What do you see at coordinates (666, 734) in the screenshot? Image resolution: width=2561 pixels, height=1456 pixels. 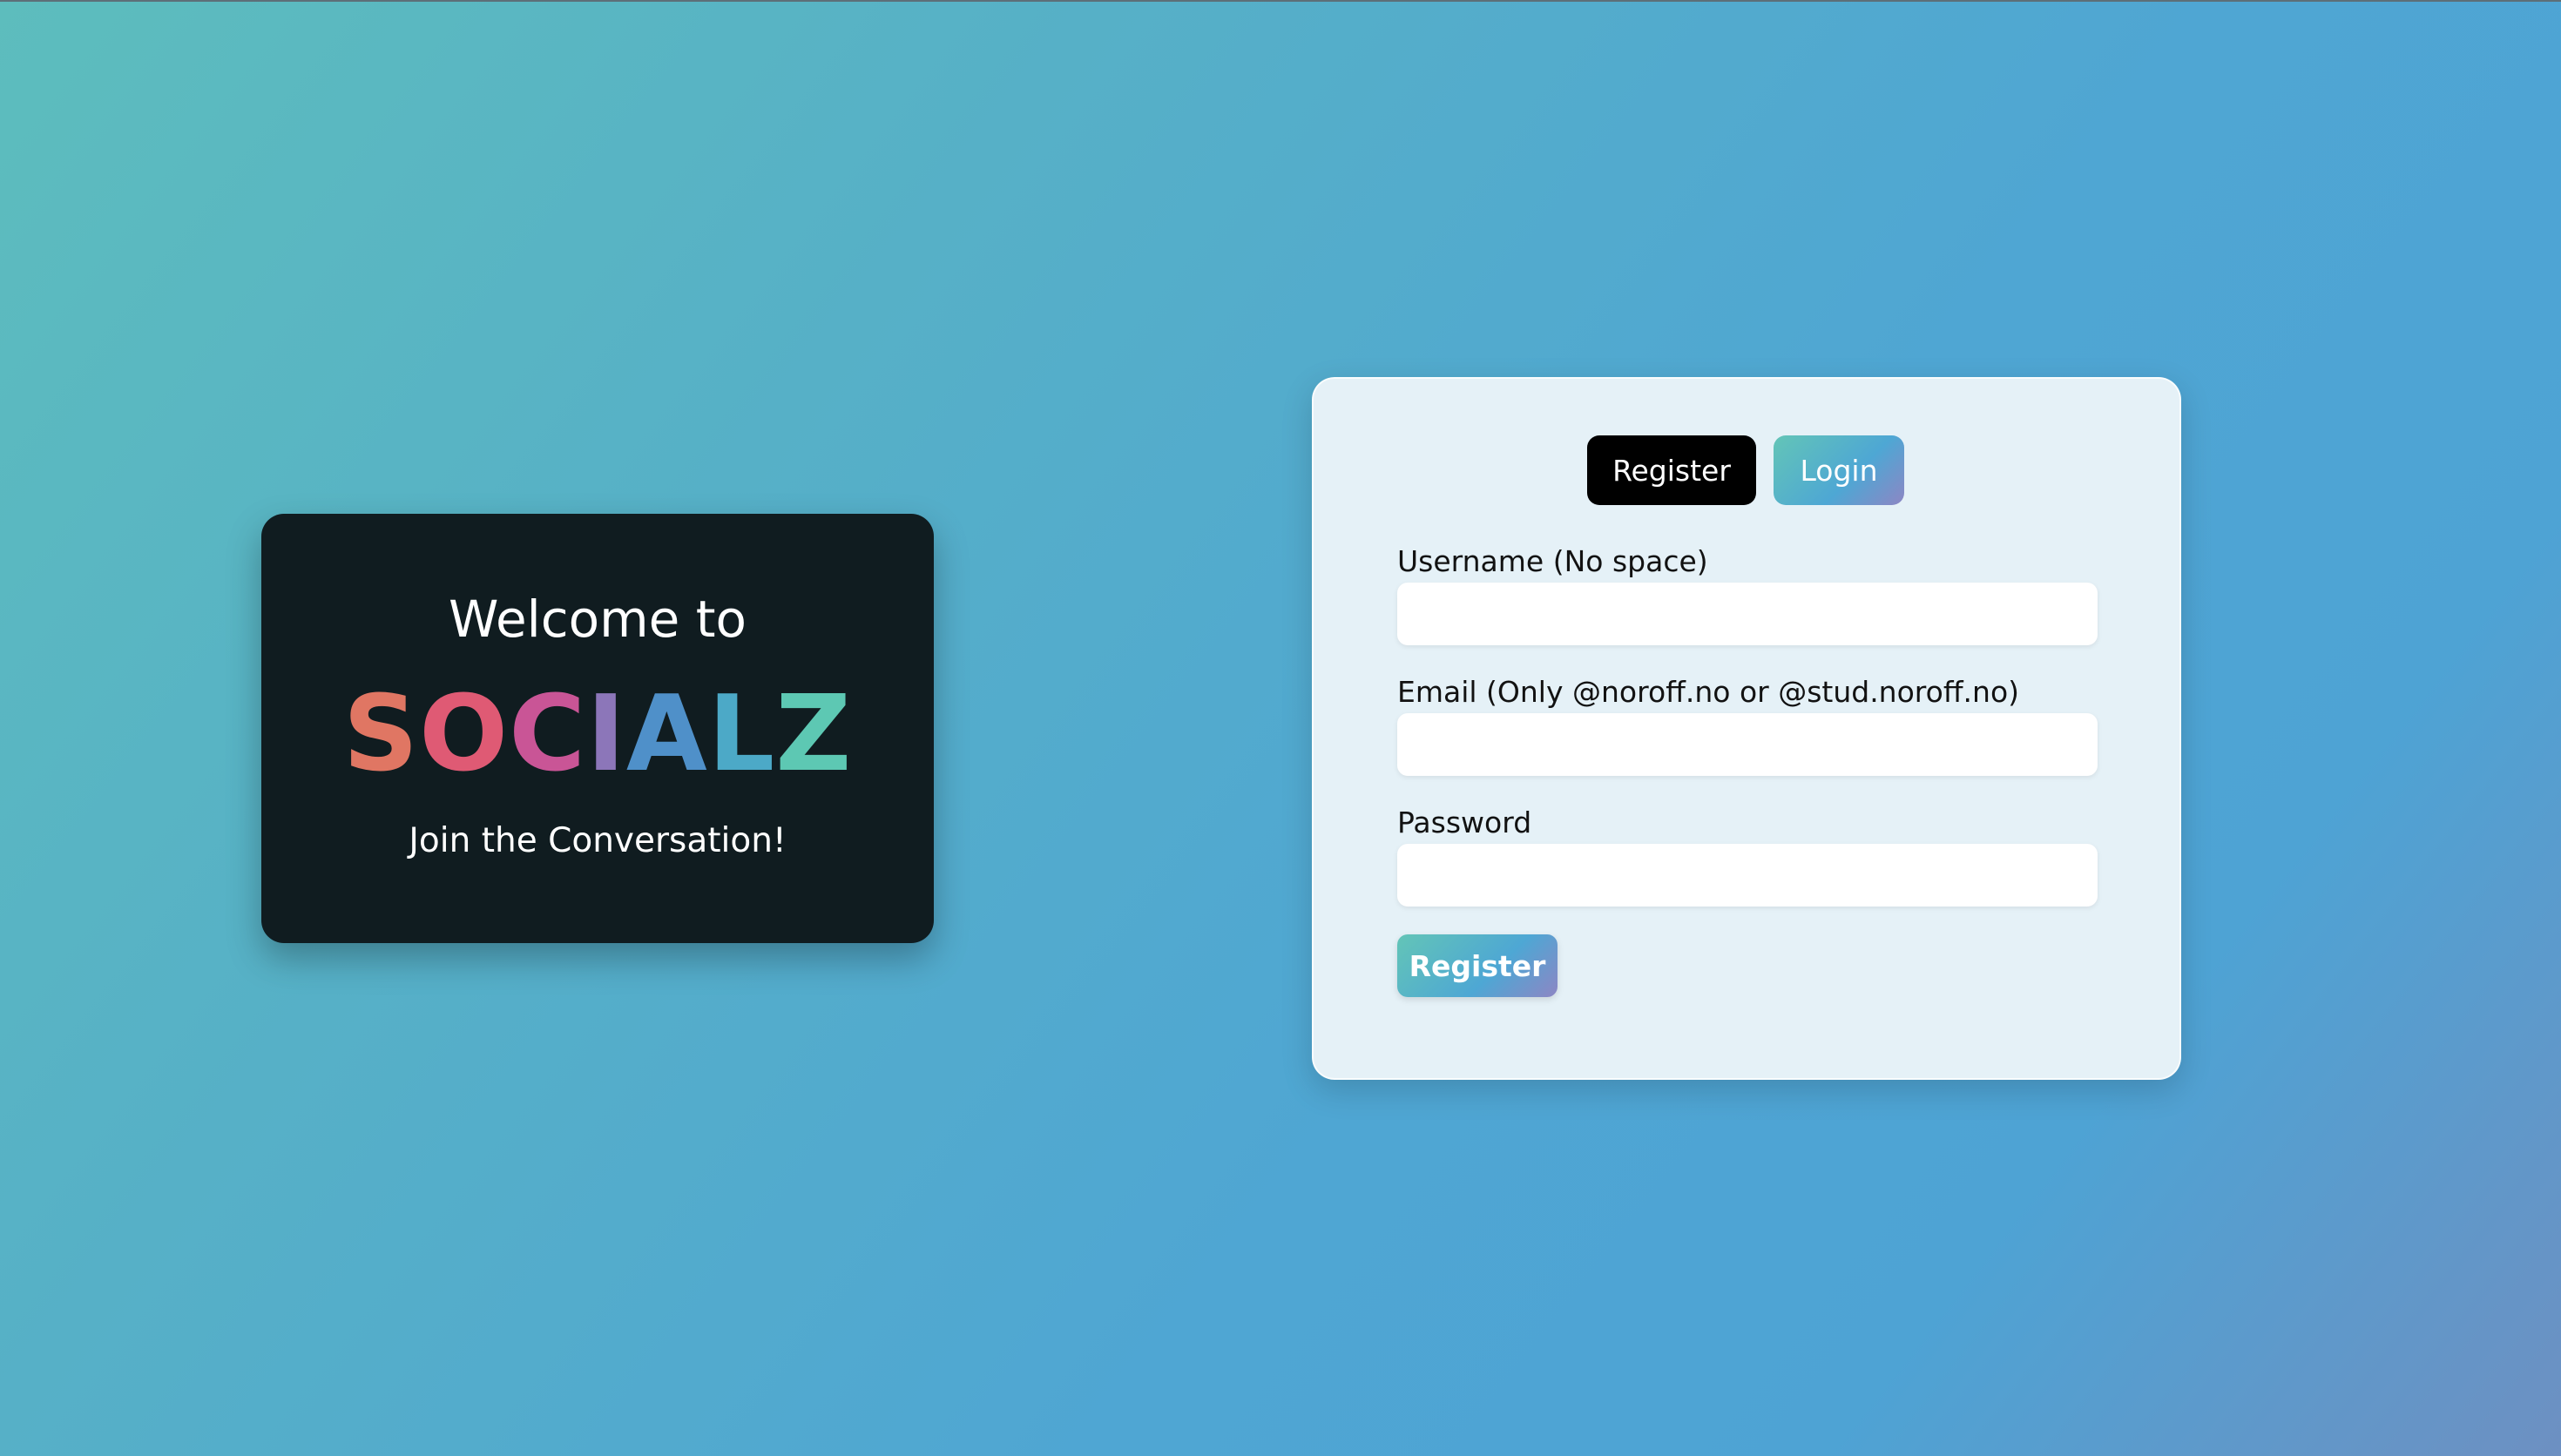 I see `brand-letter: A` at bounding box center [666, 734].